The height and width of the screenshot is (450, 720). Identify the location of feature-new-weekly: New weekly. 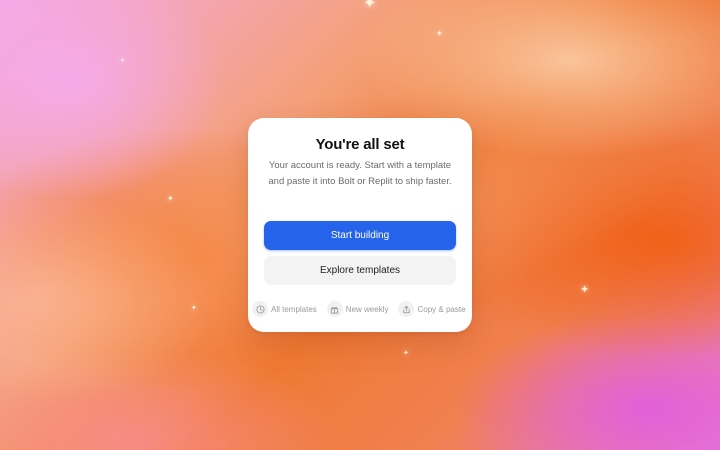
(357, 309).